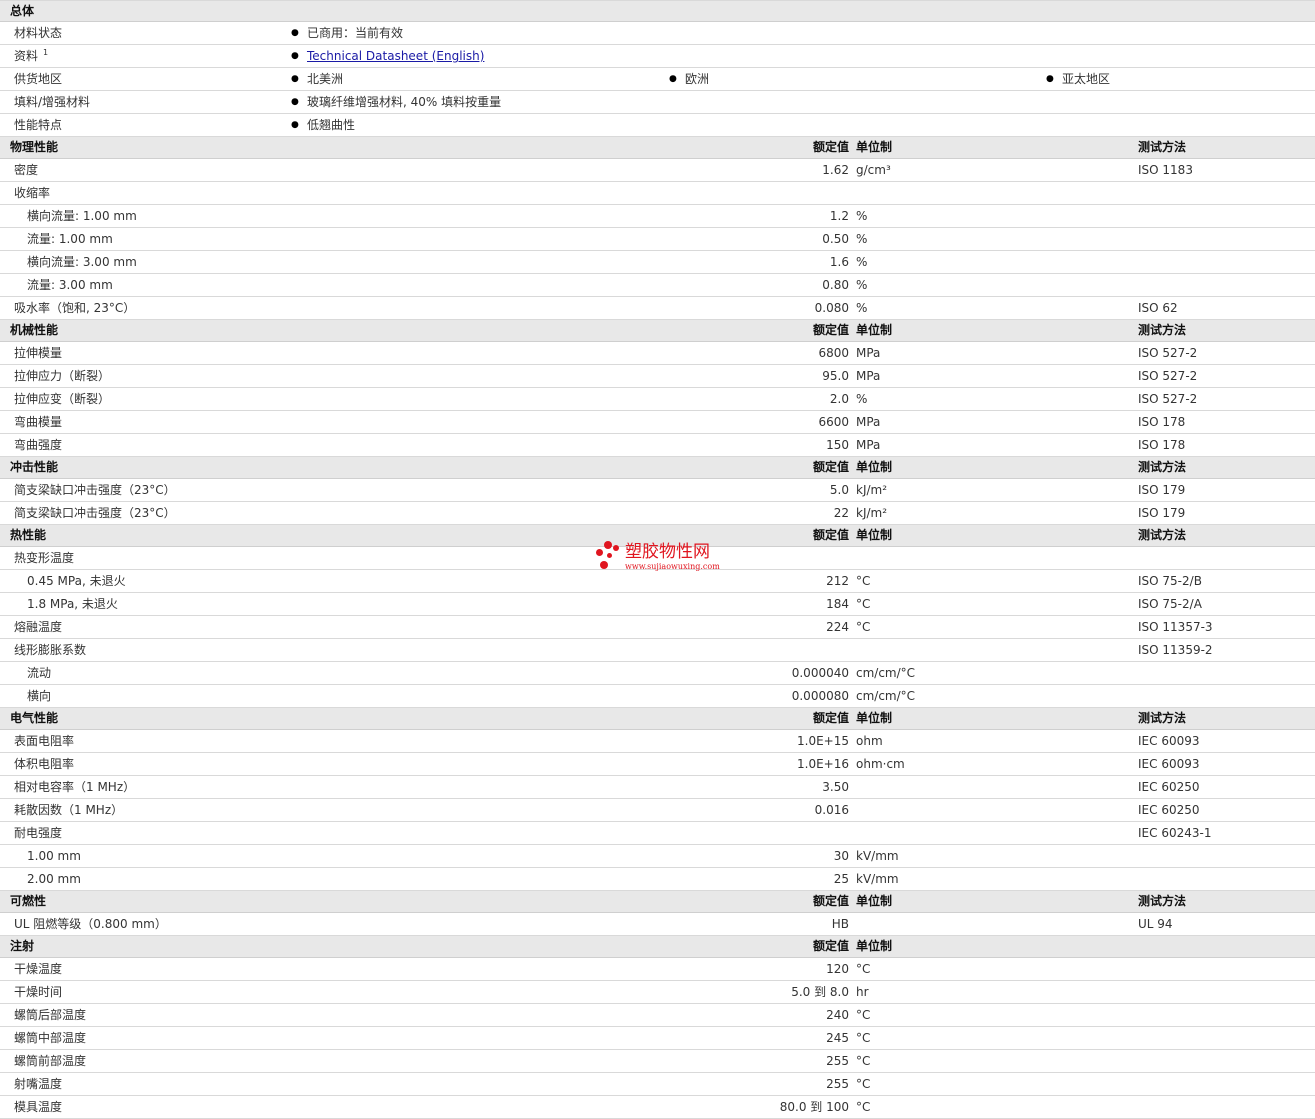  I want to click on property-value: 1.2, so click(839, 216).